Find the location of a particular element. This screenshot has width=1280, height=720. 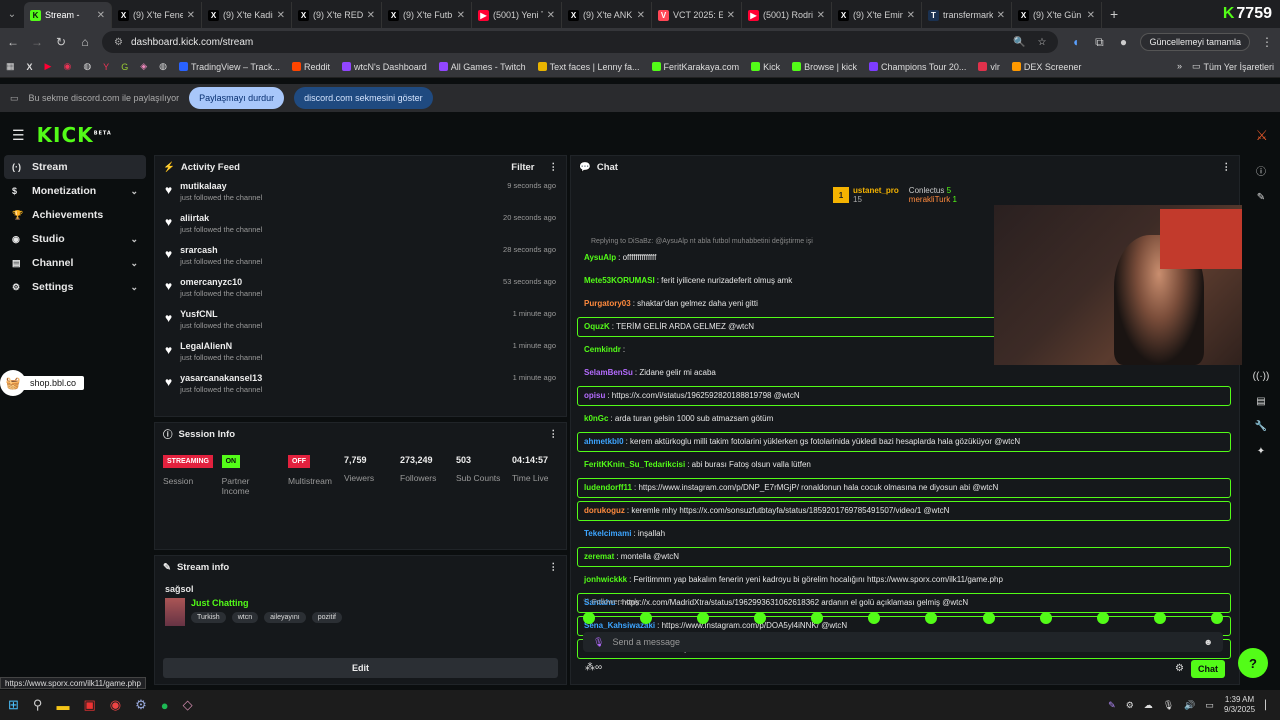

extensions-puzzle-icon: ⧉ is located at coordinates (1099, 42).